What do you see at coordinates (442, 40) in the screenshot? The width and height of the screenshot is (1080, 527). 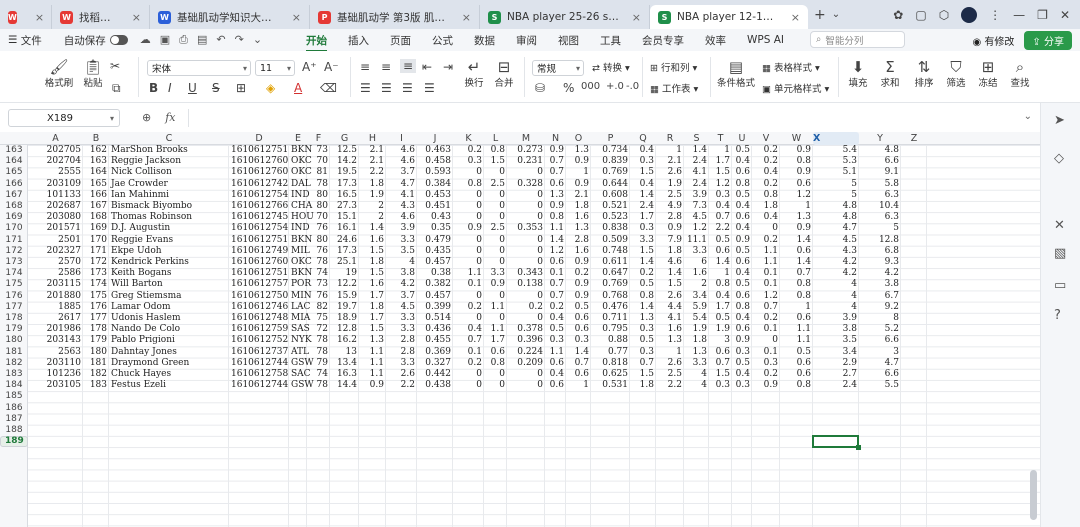 I see `ribbon-tab-3: 公式` at bounding box center [442, 40].